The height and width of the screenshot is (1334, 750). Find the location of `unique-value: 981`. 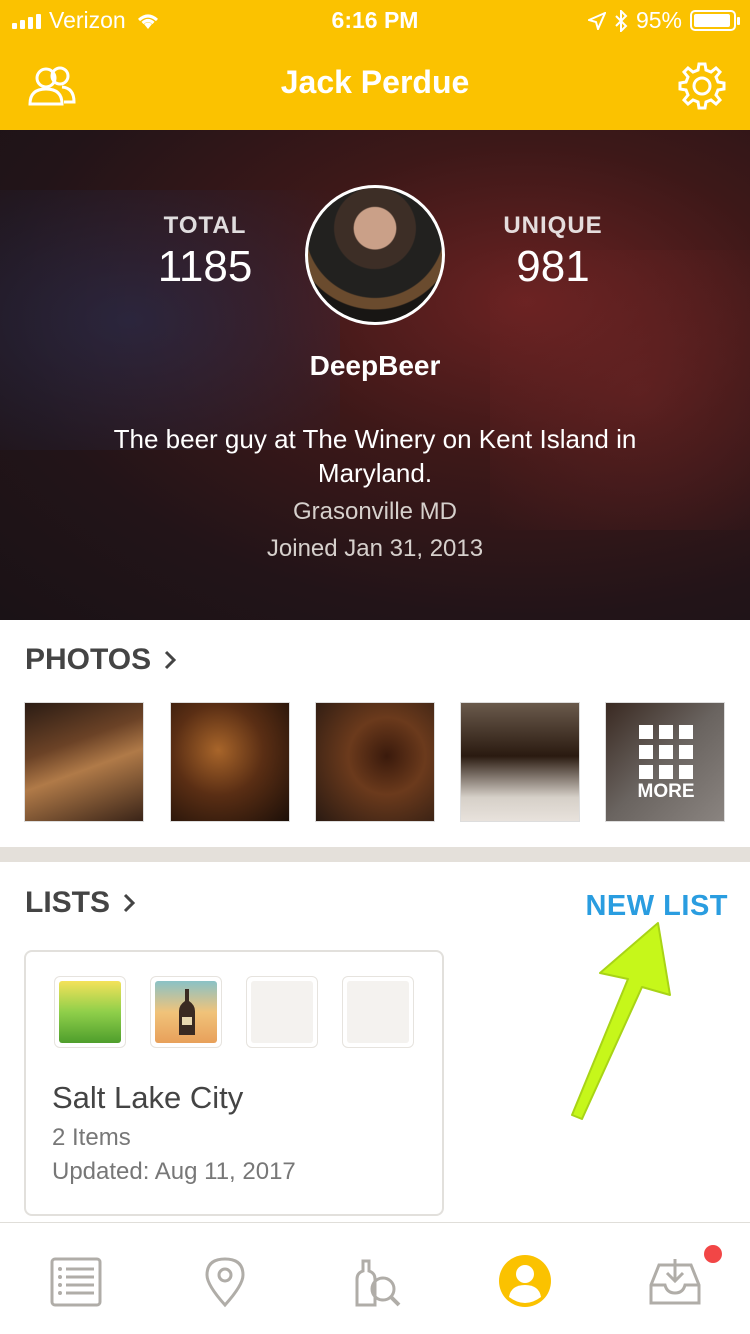

unique-value: 981 is located at coordinates (553, 266).